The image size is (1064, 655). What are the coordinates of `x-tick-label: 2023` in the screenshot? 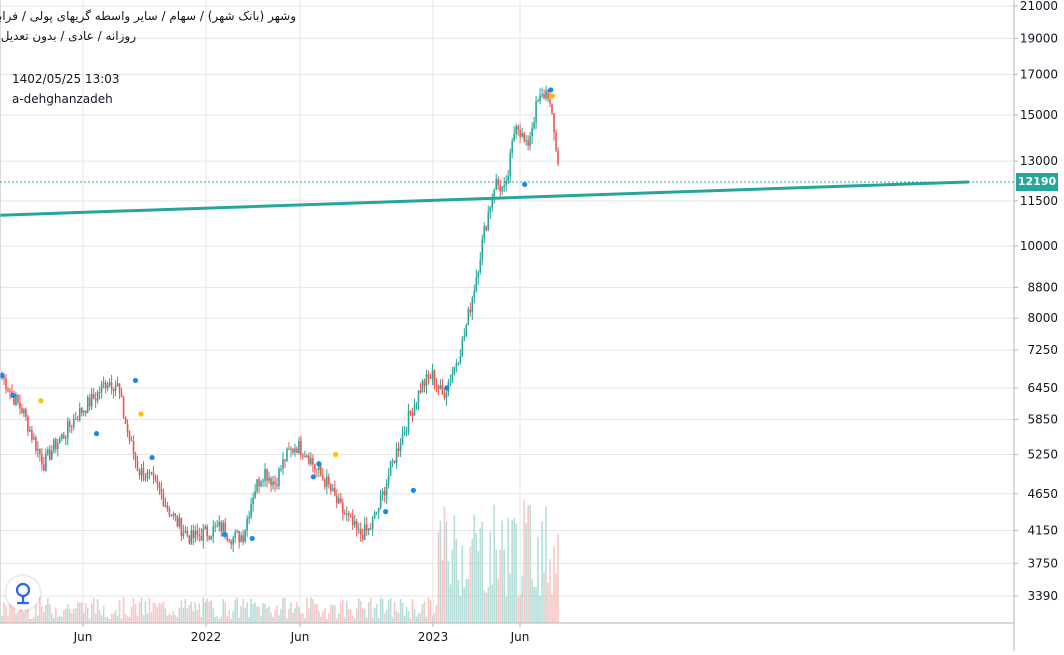 It's located at (433, 637).